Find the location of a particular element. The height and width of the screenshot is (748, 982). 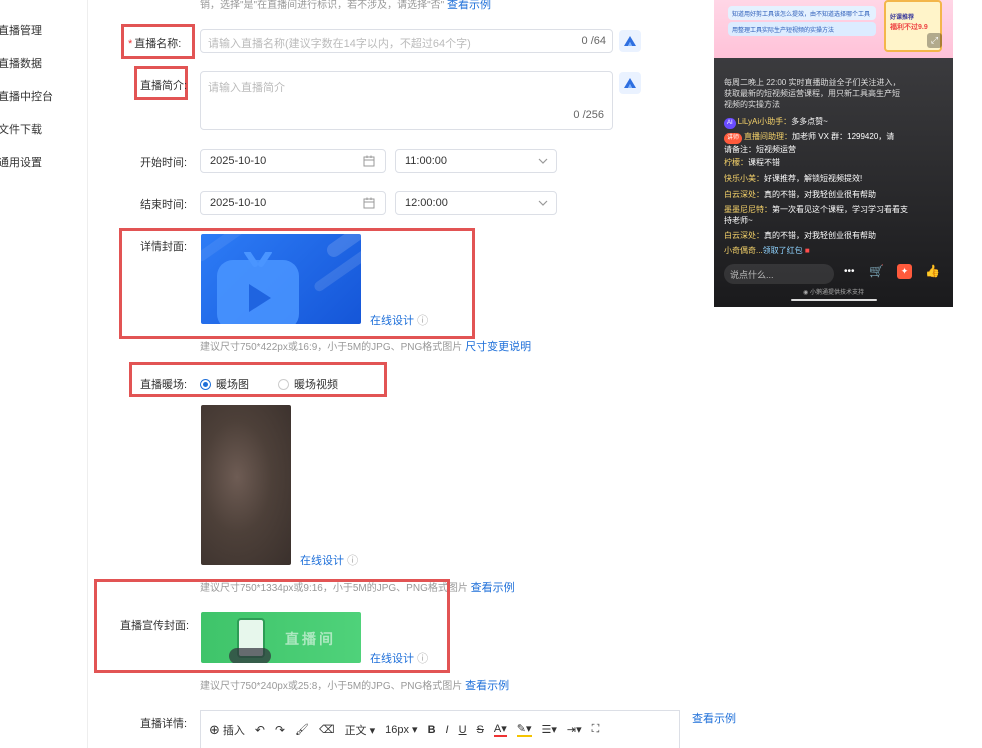

radio-checked-icon is located at coordinates (205, 384).